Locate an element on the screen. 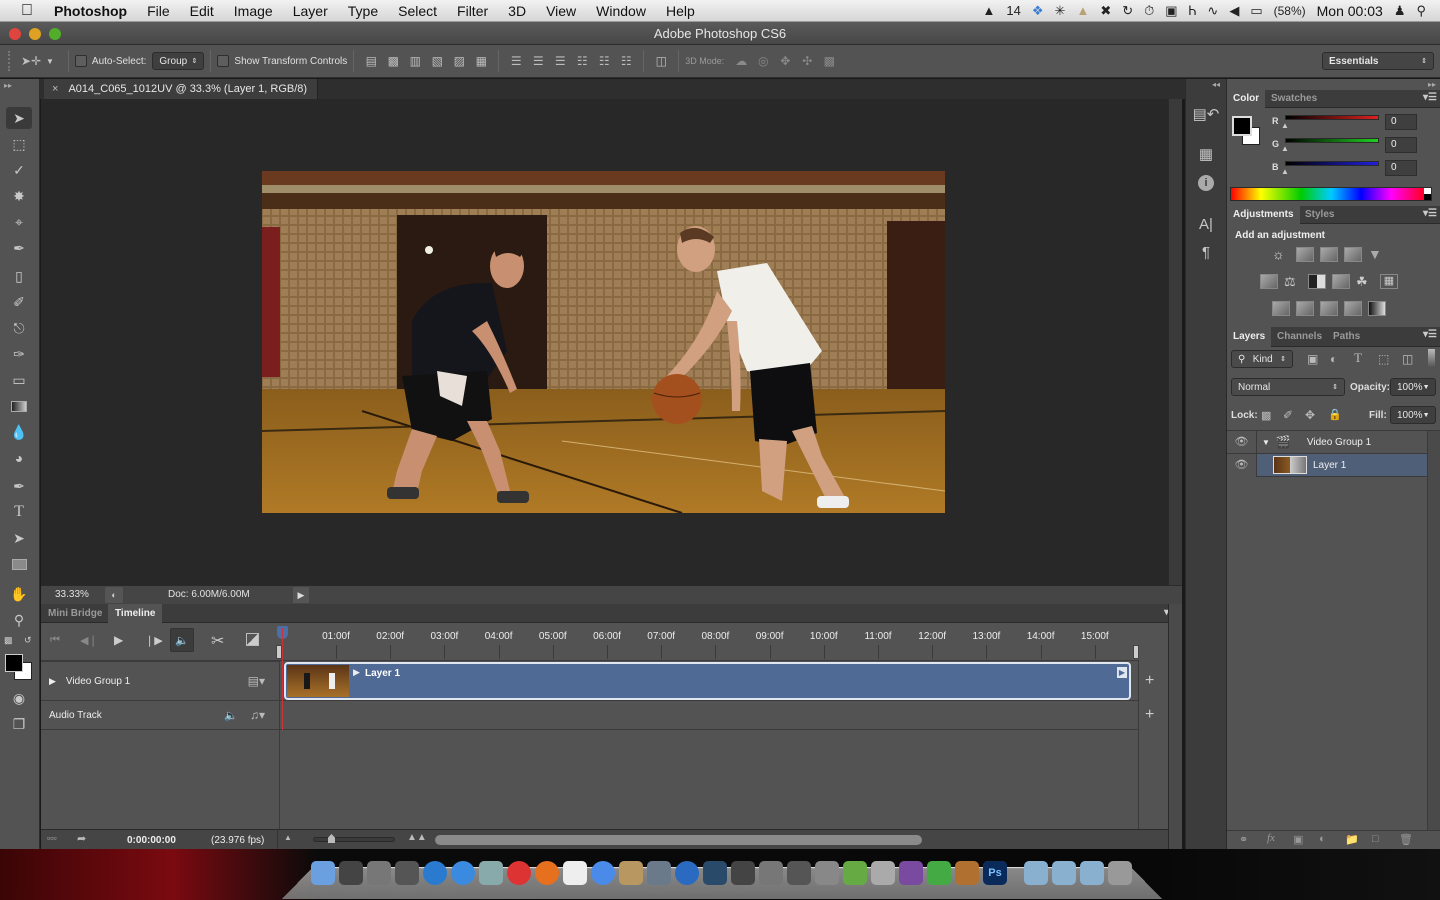 The width and height of the screenshot is (1440, 900). channel-slider-r is located at coordinates (1332, 117).